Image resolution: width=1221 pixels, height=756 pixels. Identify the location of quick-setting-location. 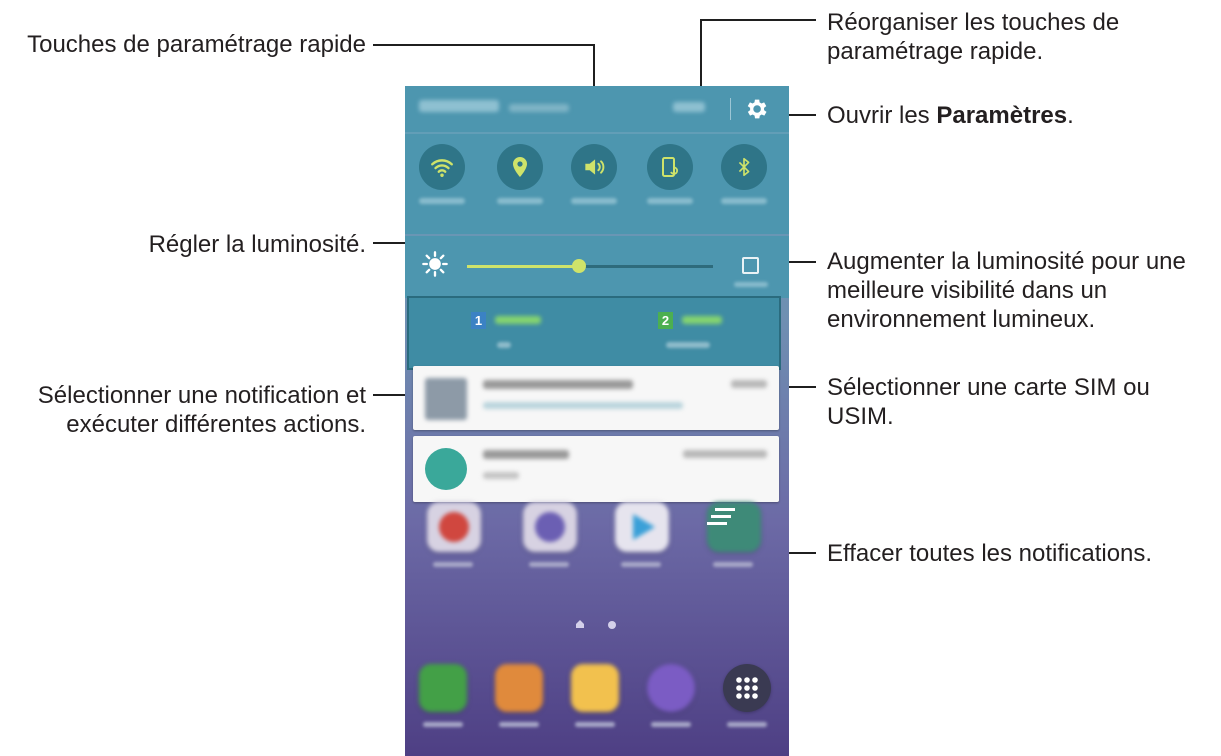
(520, 167).